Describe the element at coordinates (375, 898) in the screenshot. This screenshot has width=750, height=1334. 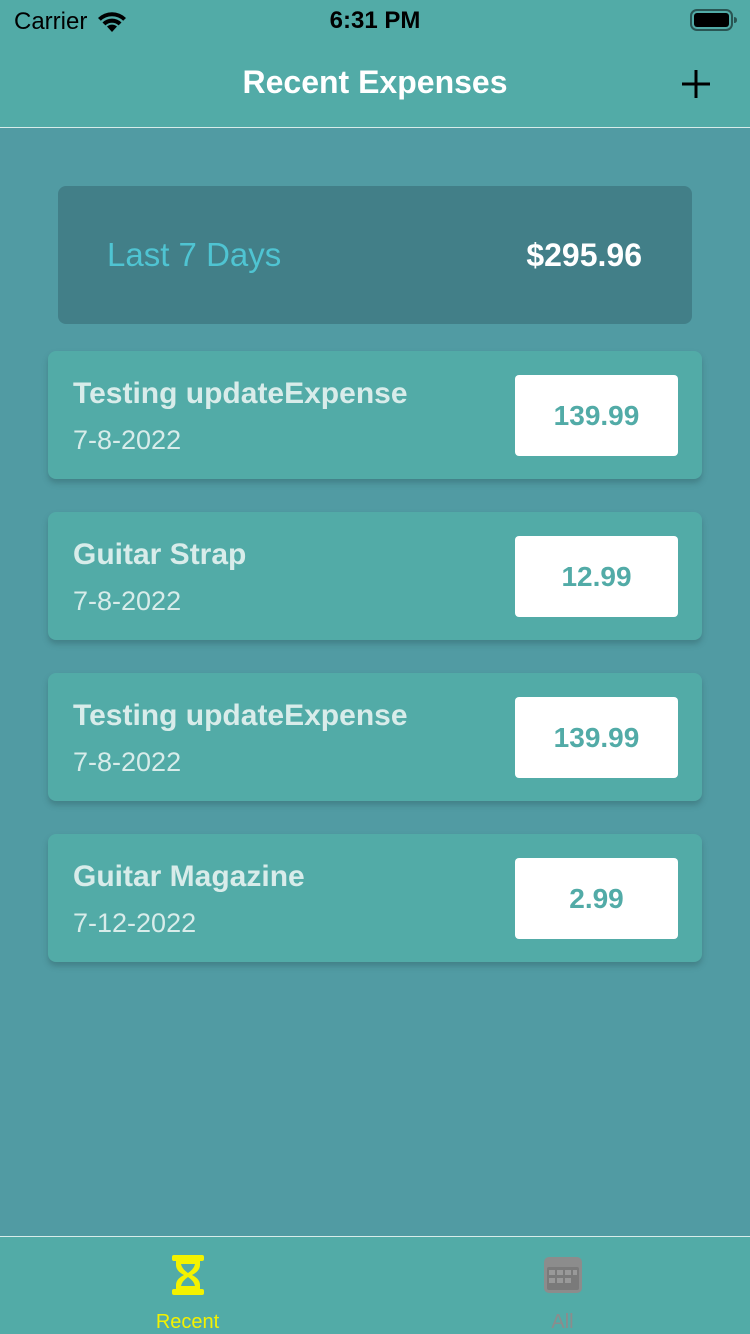
I see `expense-item: Guitar Magazine 7-12-2022 2.99` at that location.